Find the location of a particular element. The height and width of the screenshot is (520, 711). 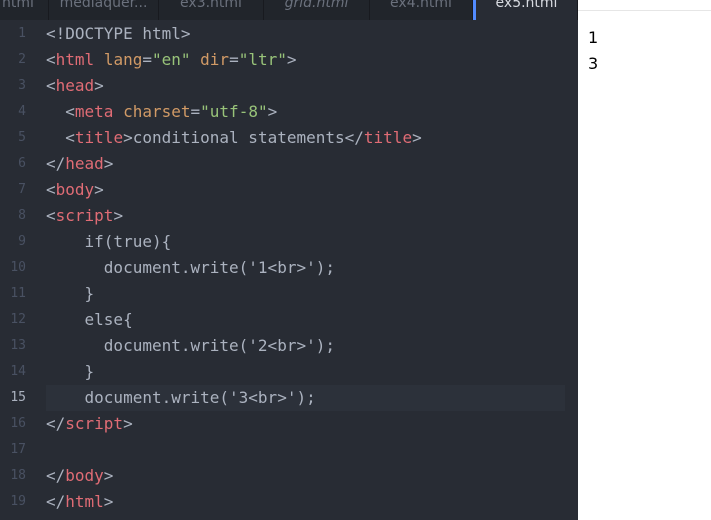

code-token: title is located at coordinates (388, 137).